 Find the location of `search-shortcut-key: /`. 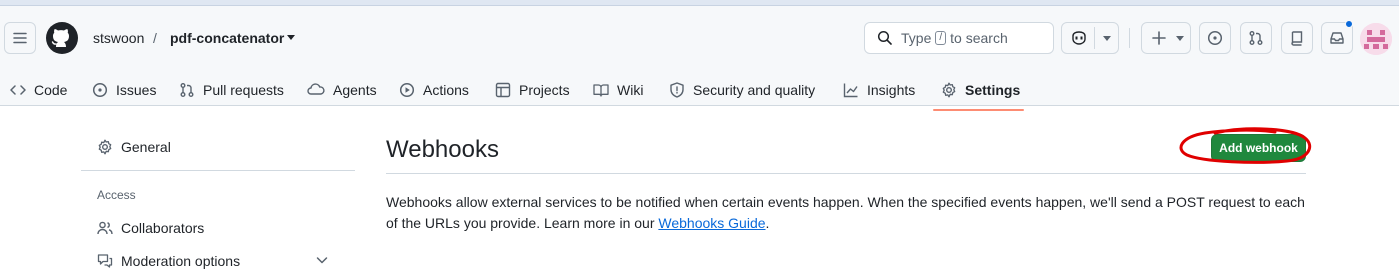

search-shortcut-key: / is located at coordinates (941, 38).